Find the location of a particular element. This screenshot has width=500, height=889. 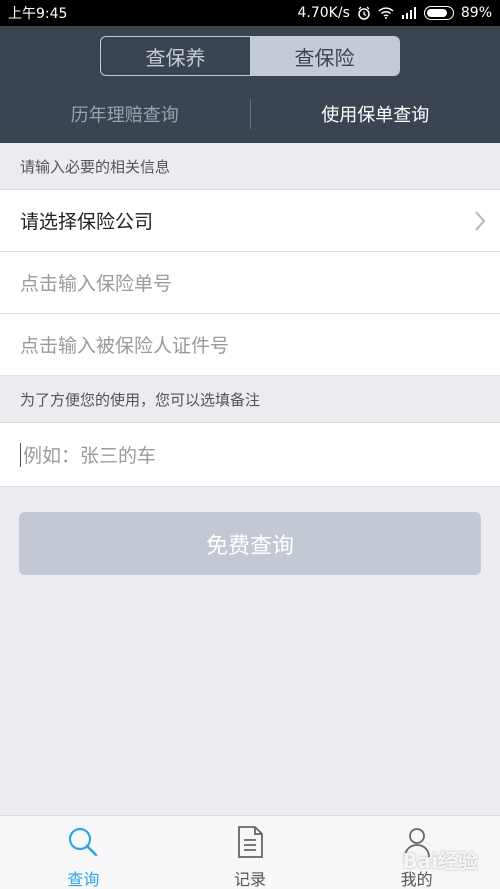

subtabs: 历年理赔查询 使用保单查询 is located at coordinates (250, 114).